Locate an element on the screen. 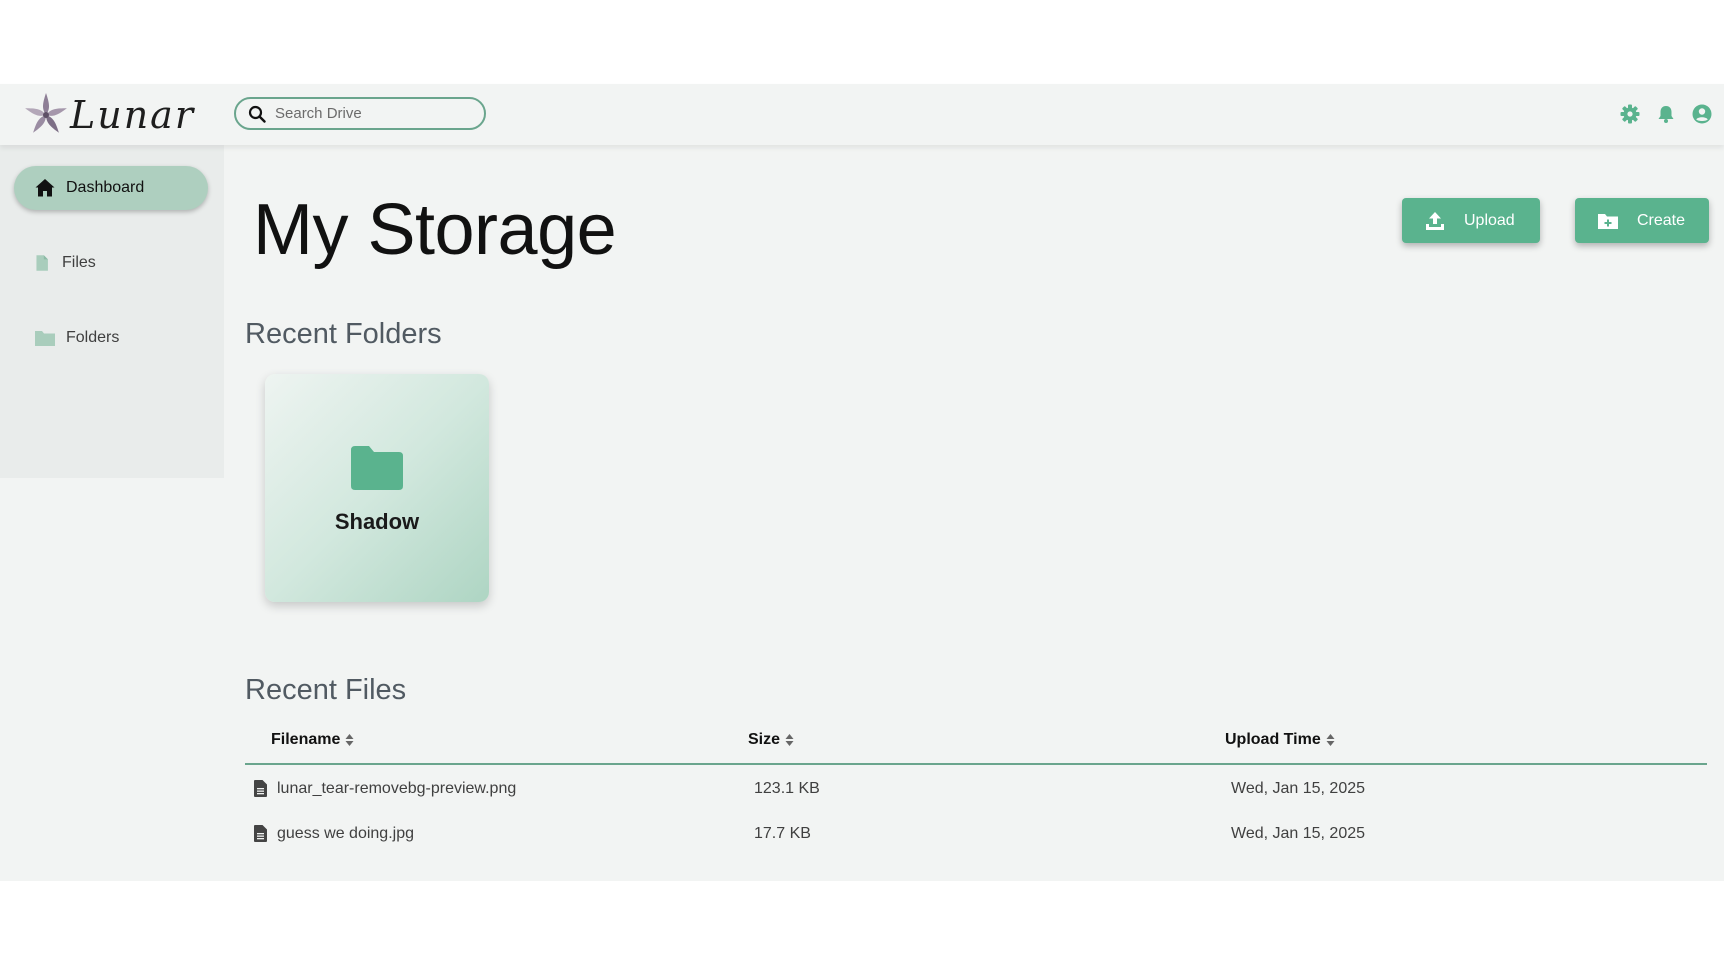  file-name: guess we doing.jpg is located at coordinates (345, 834).